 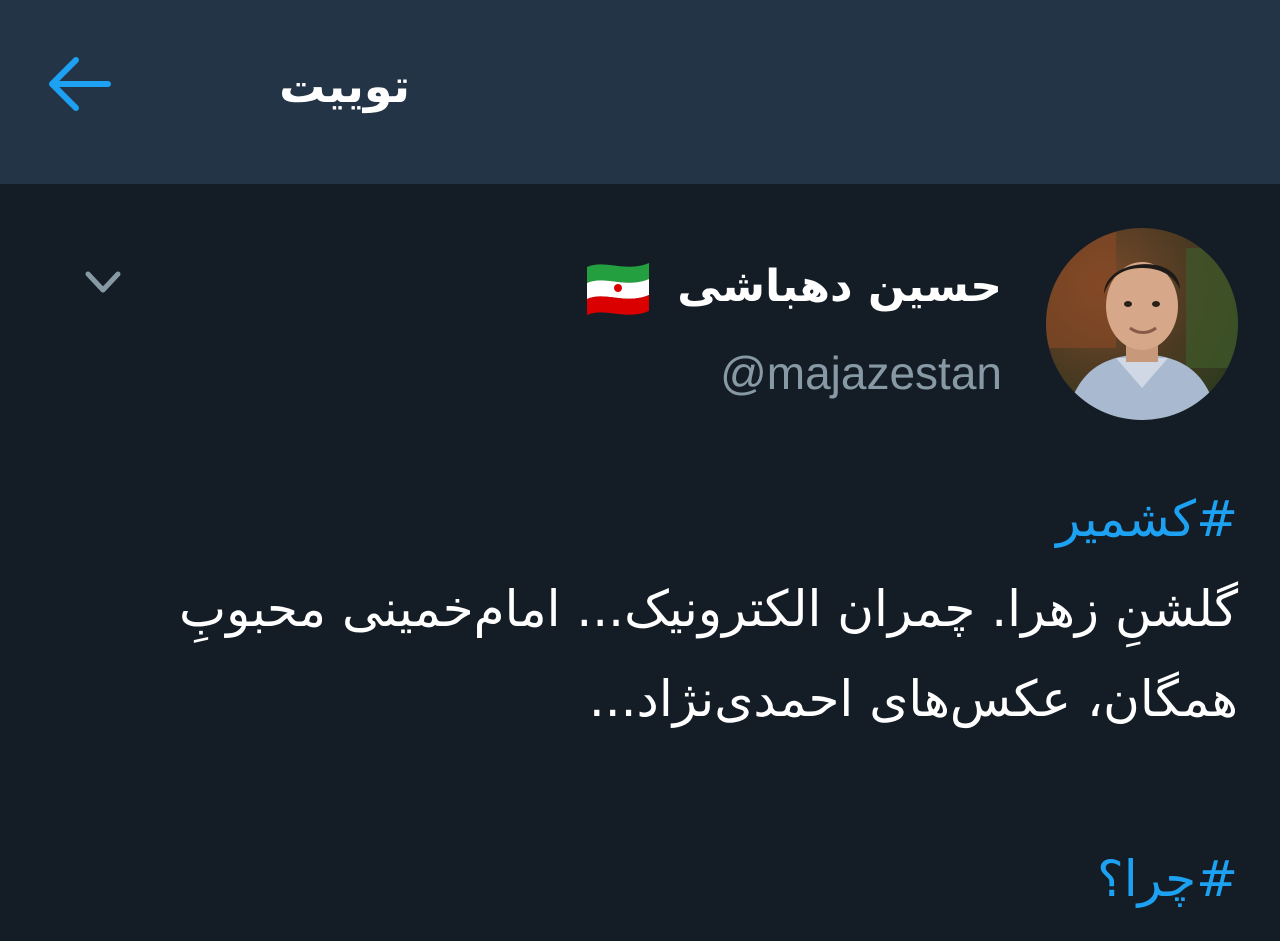 What do you see at coordinates (649, 789) in the screenshot?
I see `line-break` at bounding box center [649, 789].